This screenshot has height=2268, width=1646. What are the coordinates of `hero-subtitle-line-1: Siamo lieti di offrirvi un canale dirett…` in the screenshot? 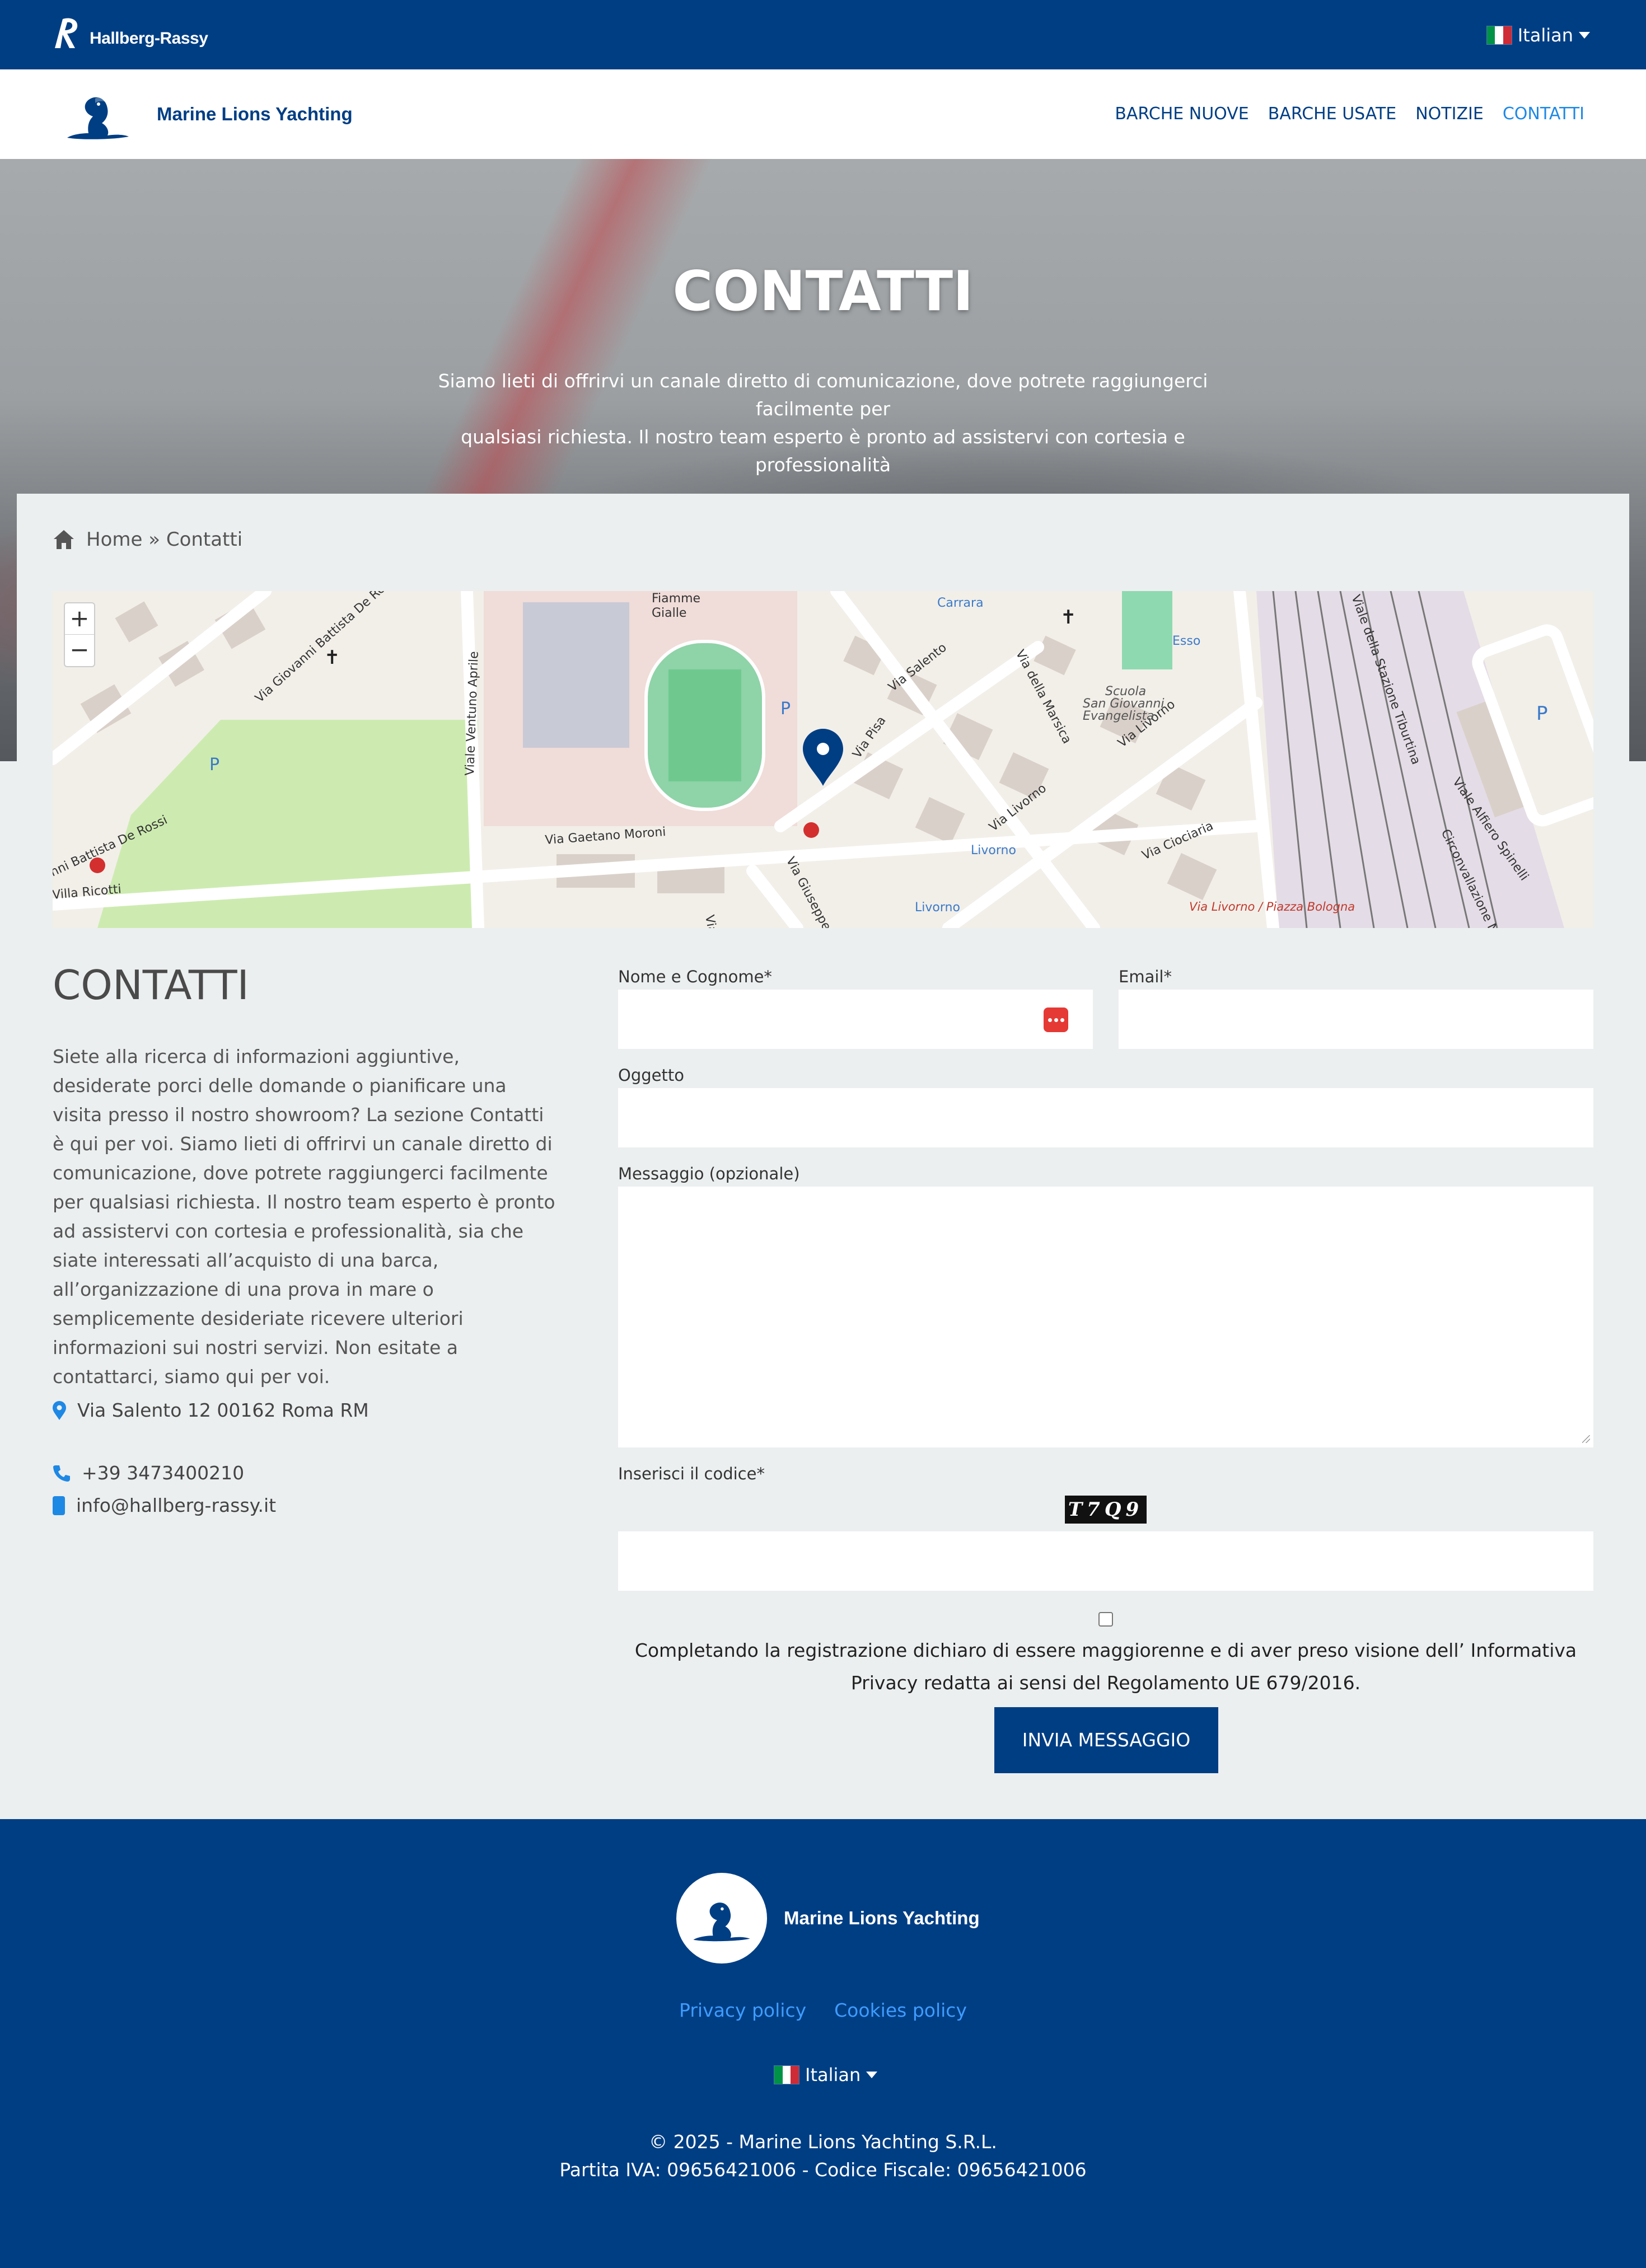 It's located at (823, 395).